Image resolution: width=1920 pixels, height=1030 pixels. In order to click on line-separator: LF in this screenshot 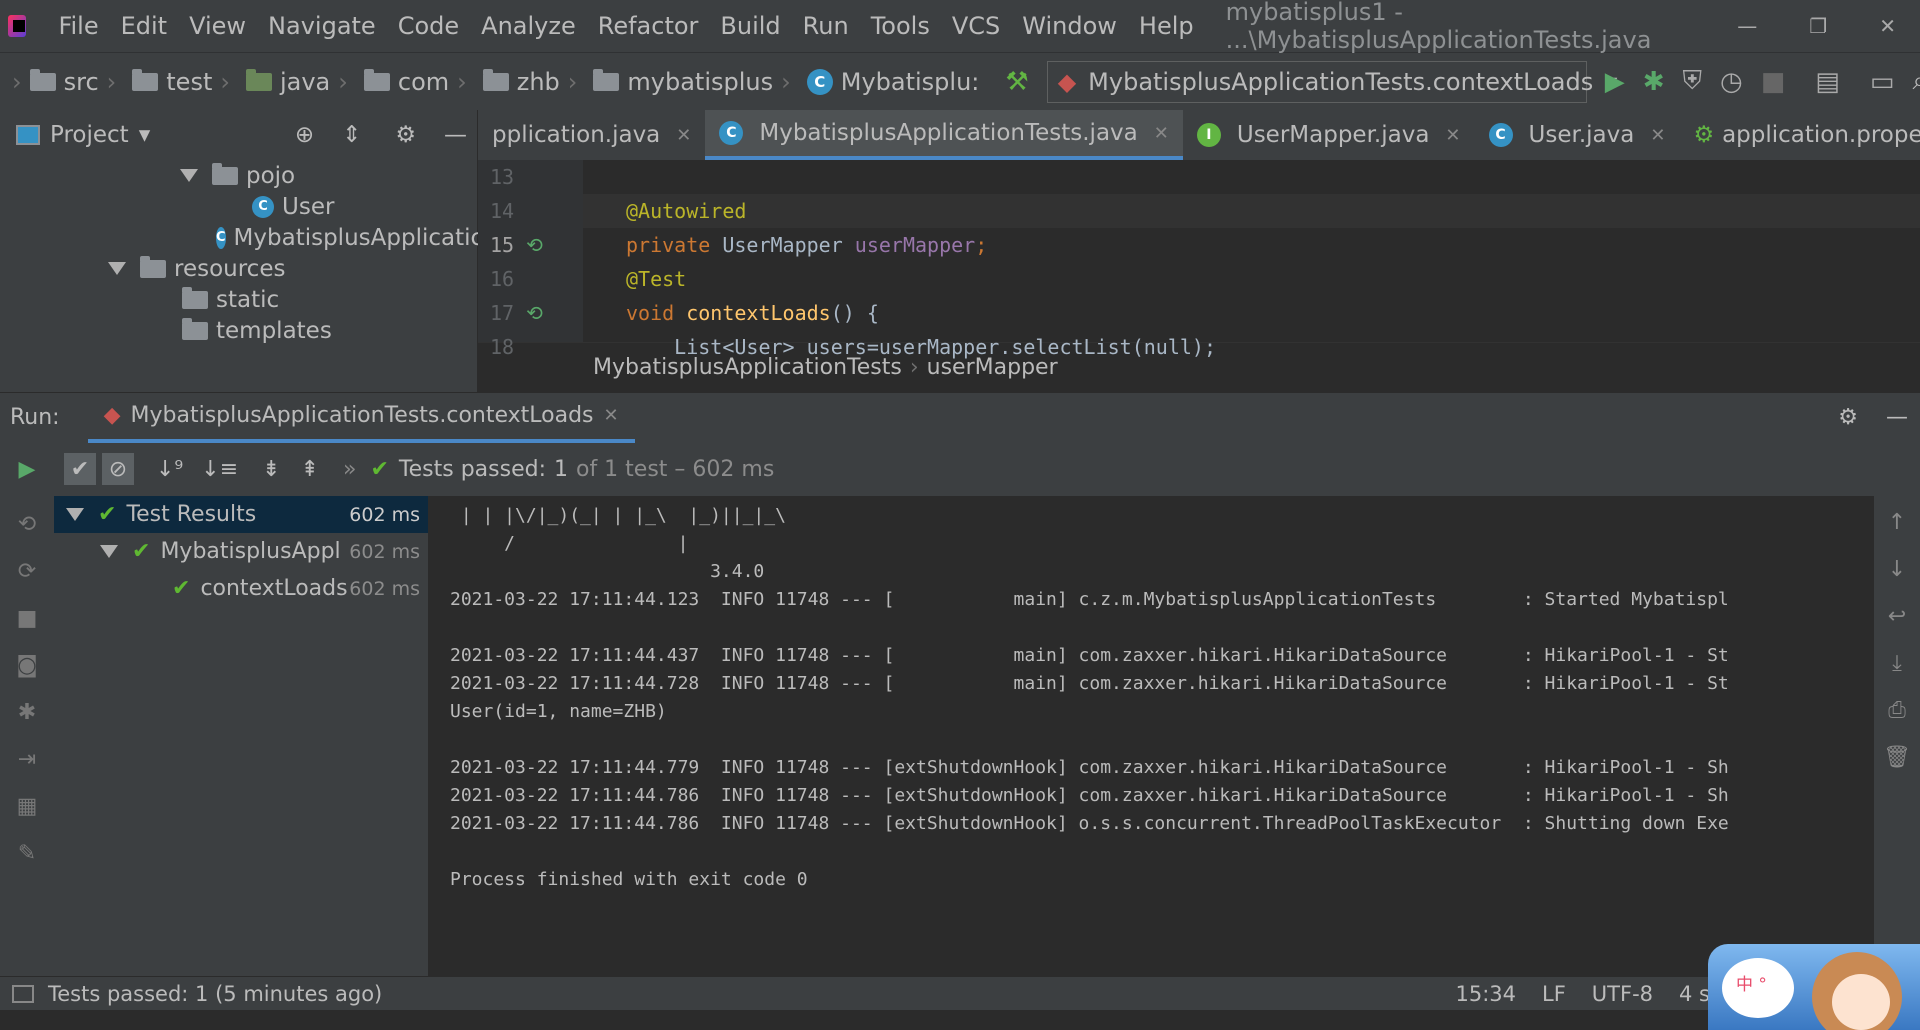, I will do `click(1554, 994)`.